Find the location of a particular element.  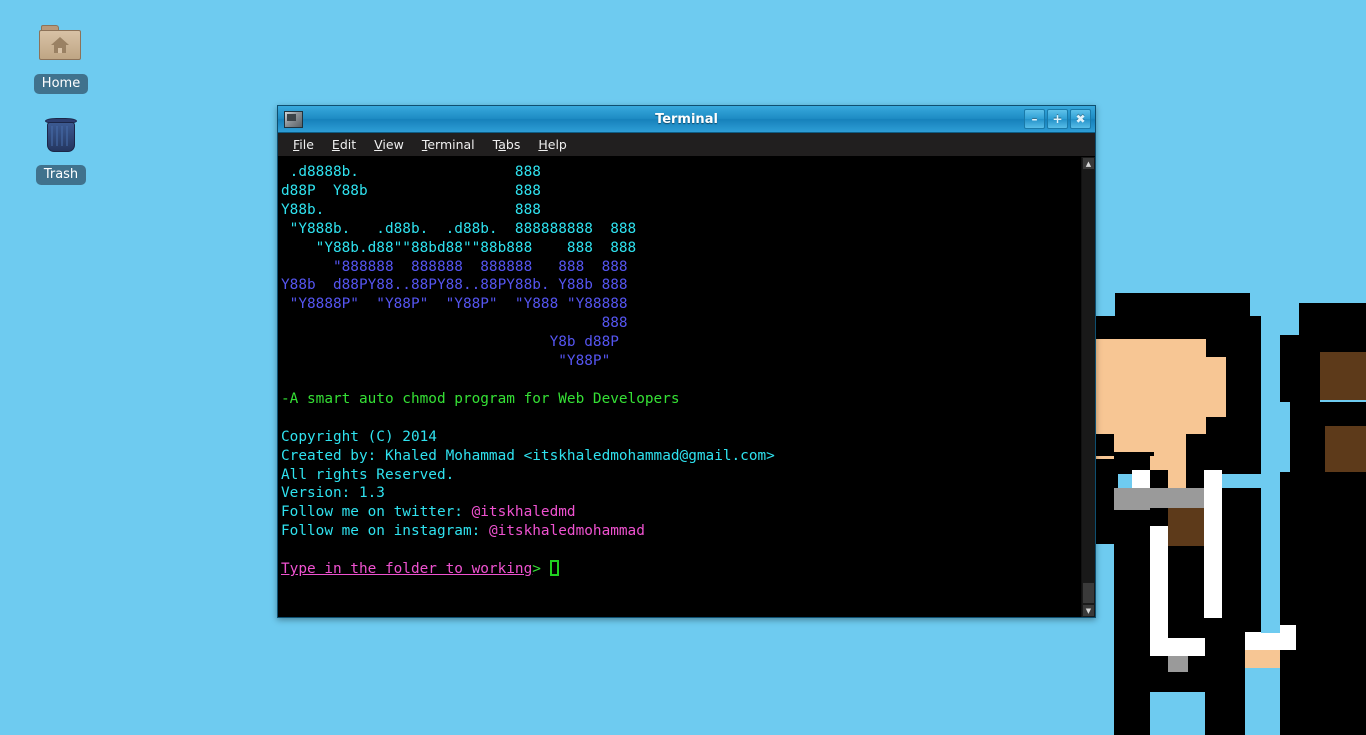

terminal-scrollbar: ▲ ▼ is located at coordinates (1088, 387).